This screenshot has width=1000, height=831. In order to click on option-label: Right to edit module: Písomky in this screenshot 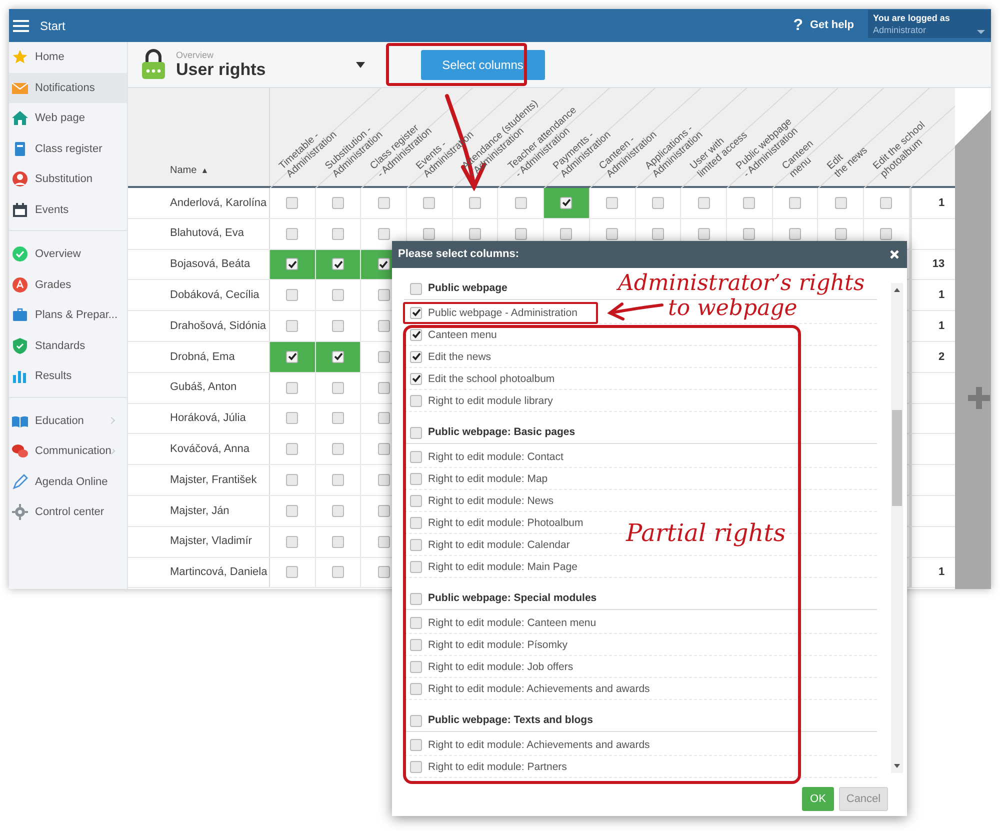, I will do `click(498, 644)`.